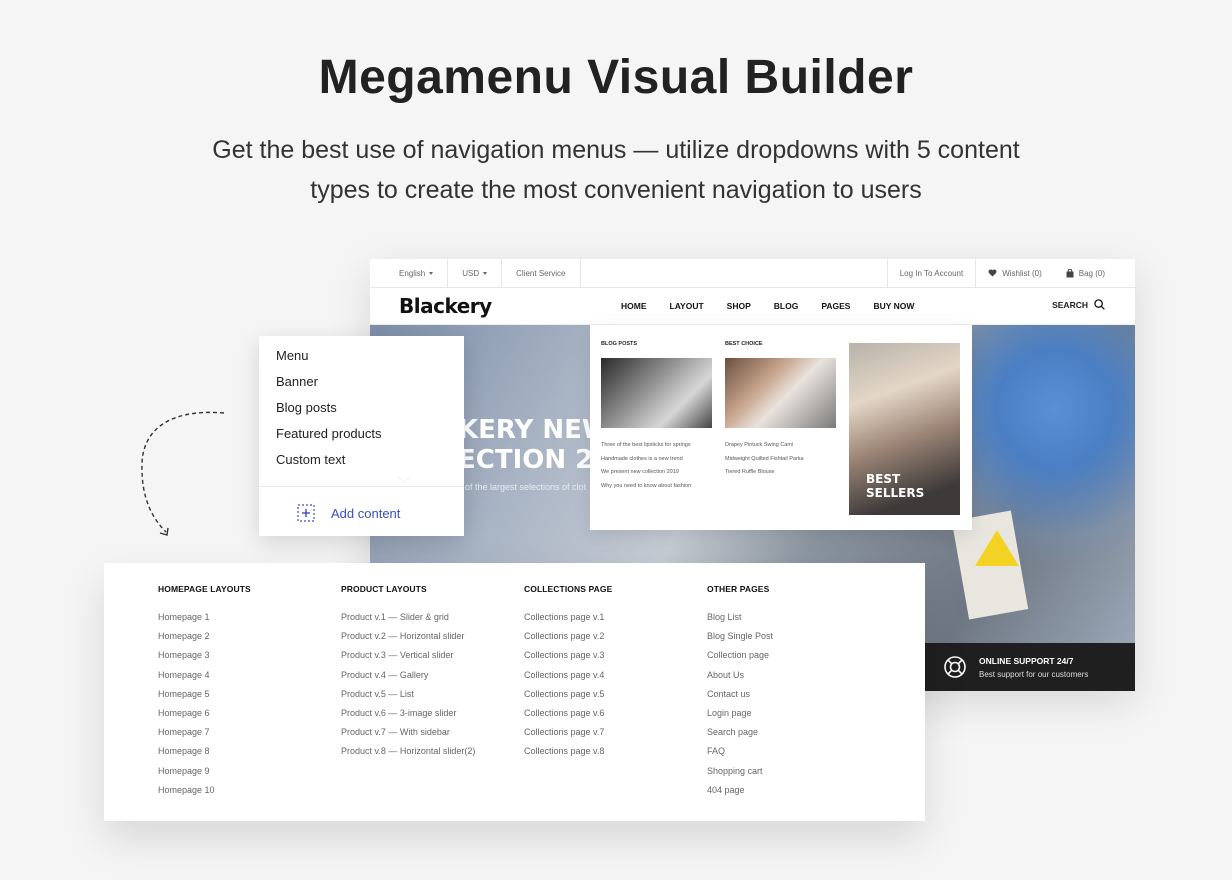 The width and height of the screenshot is (1232, 880). I want to click on menu-link: Collections page v.5, so click(568, 698).